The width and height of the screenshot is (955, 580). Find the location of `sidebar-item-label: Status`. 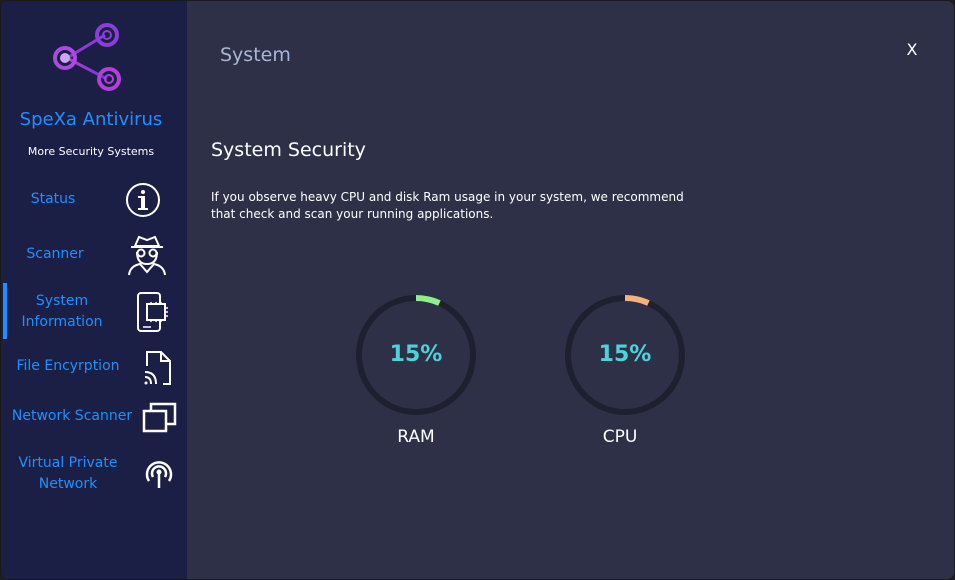

sidebar-item-label: Status is located at coordinates (53, 199).